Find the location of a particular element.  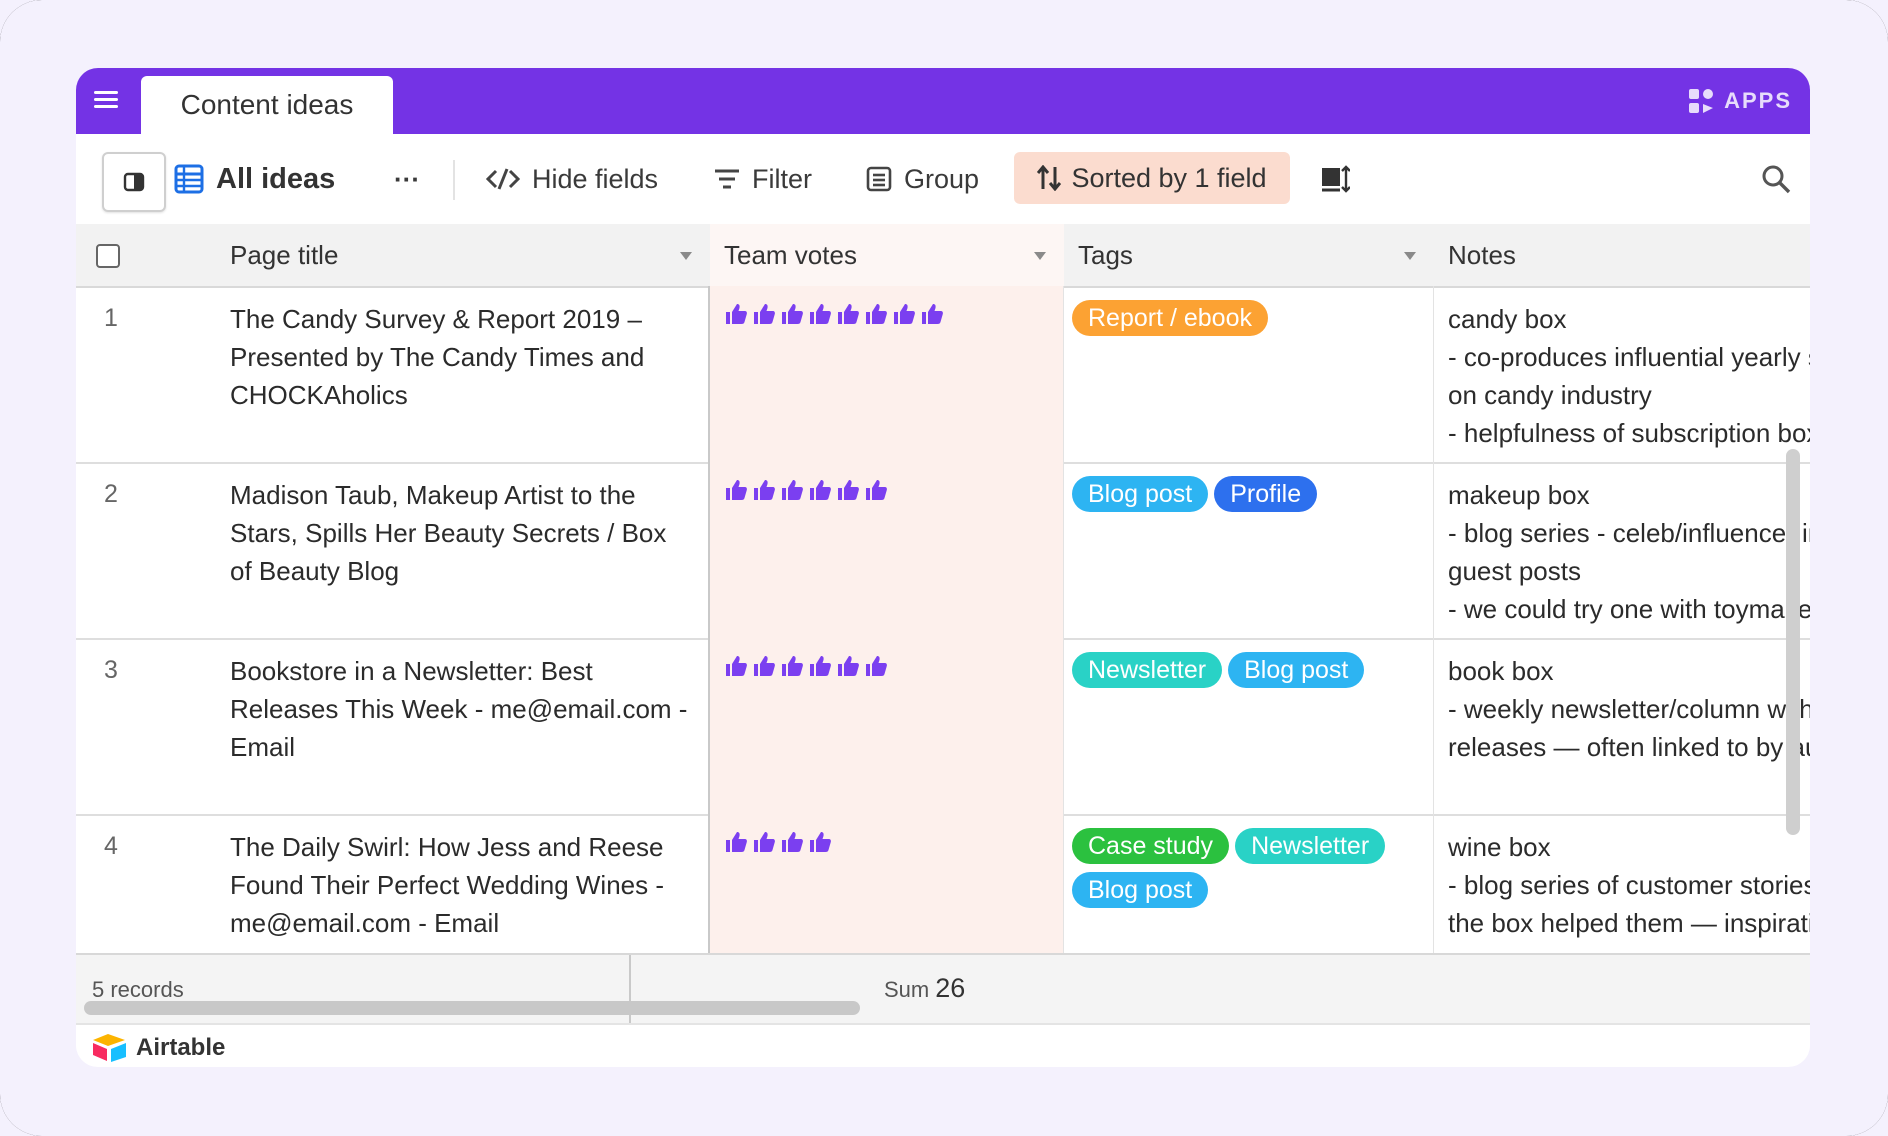

more-icon: ··· is located at coordinates (407, 178).